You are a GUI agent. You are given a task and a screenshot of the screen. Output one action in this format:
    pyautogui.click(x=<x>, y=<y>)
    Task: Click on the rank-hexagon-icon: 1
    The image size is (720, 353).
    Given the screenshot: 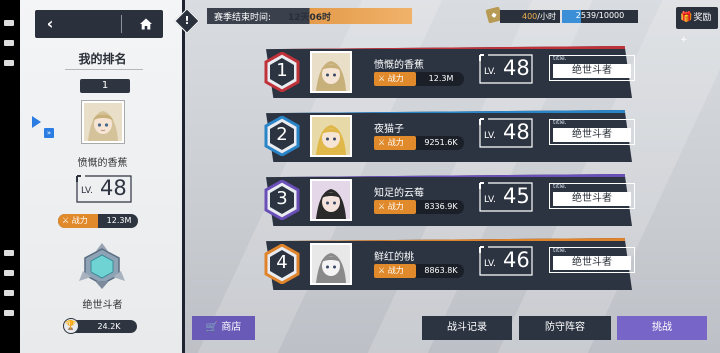 What is the action you would take?
    pyautogui.click(x=282, y=72)
    